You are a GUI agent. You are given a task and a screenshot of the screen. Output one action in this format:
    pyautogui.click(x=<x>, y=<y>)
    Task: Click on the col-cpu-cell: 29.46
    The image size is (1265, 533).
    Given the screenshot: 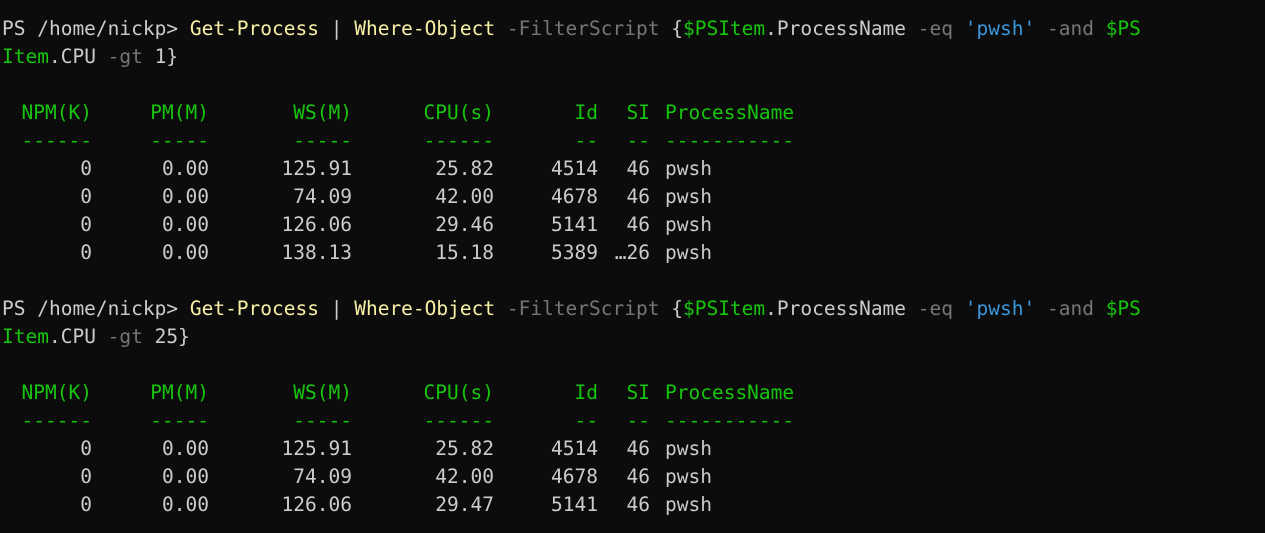 What is the action you would take?
    pyautogui.click(x=464, y=224)
    